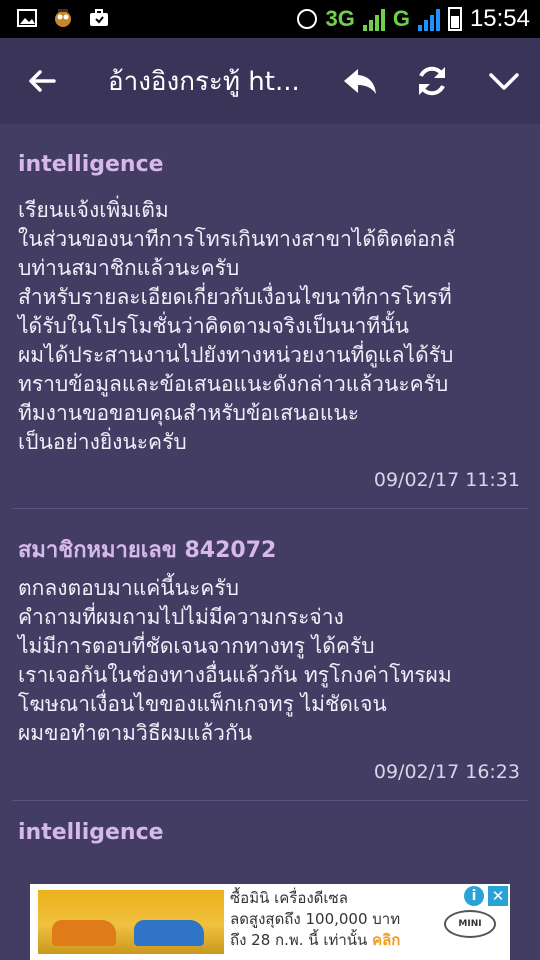  I want to click on back-button, so click(42, 81).